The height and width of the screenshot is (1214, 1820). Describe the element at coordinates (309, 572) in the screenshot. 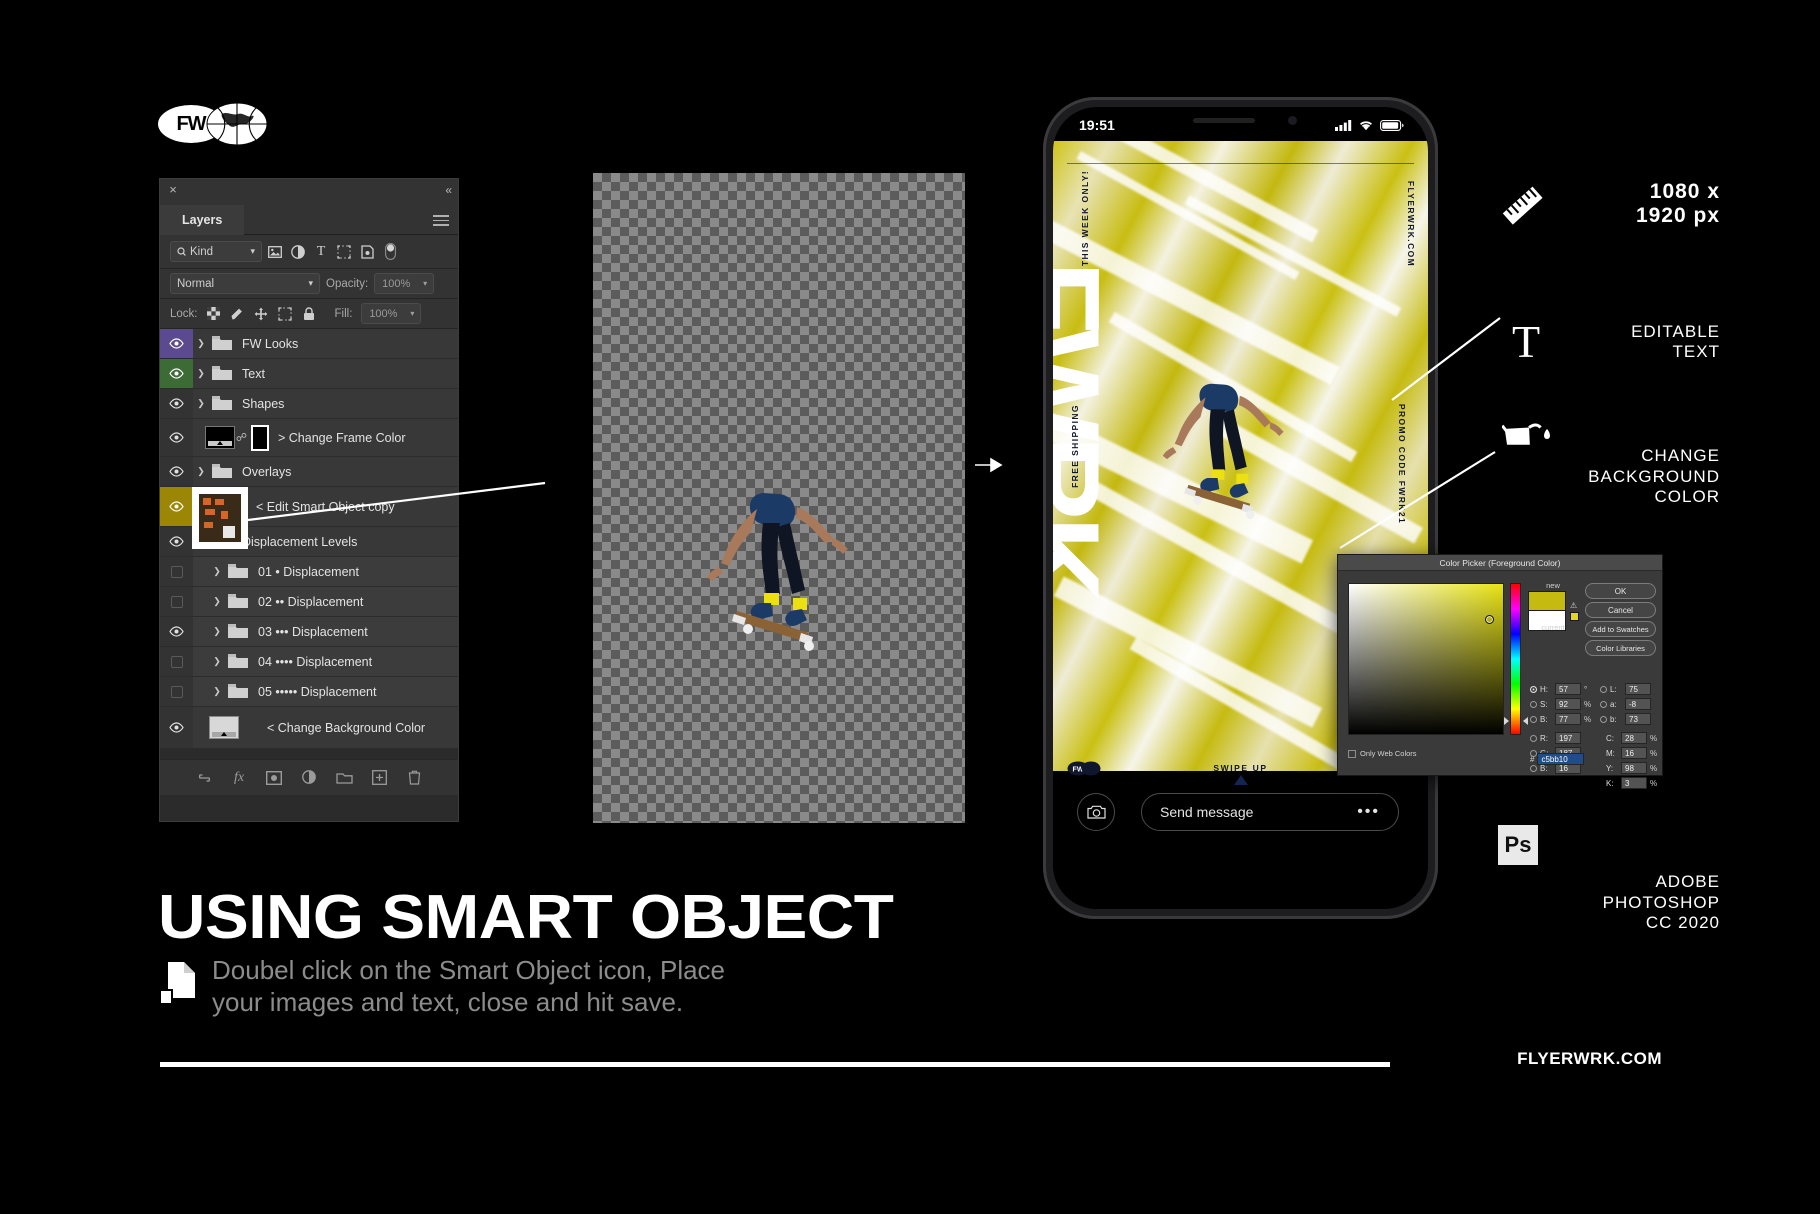

I see `layer-row-01-displacement: ❯ 01 • Displacement` at that location.